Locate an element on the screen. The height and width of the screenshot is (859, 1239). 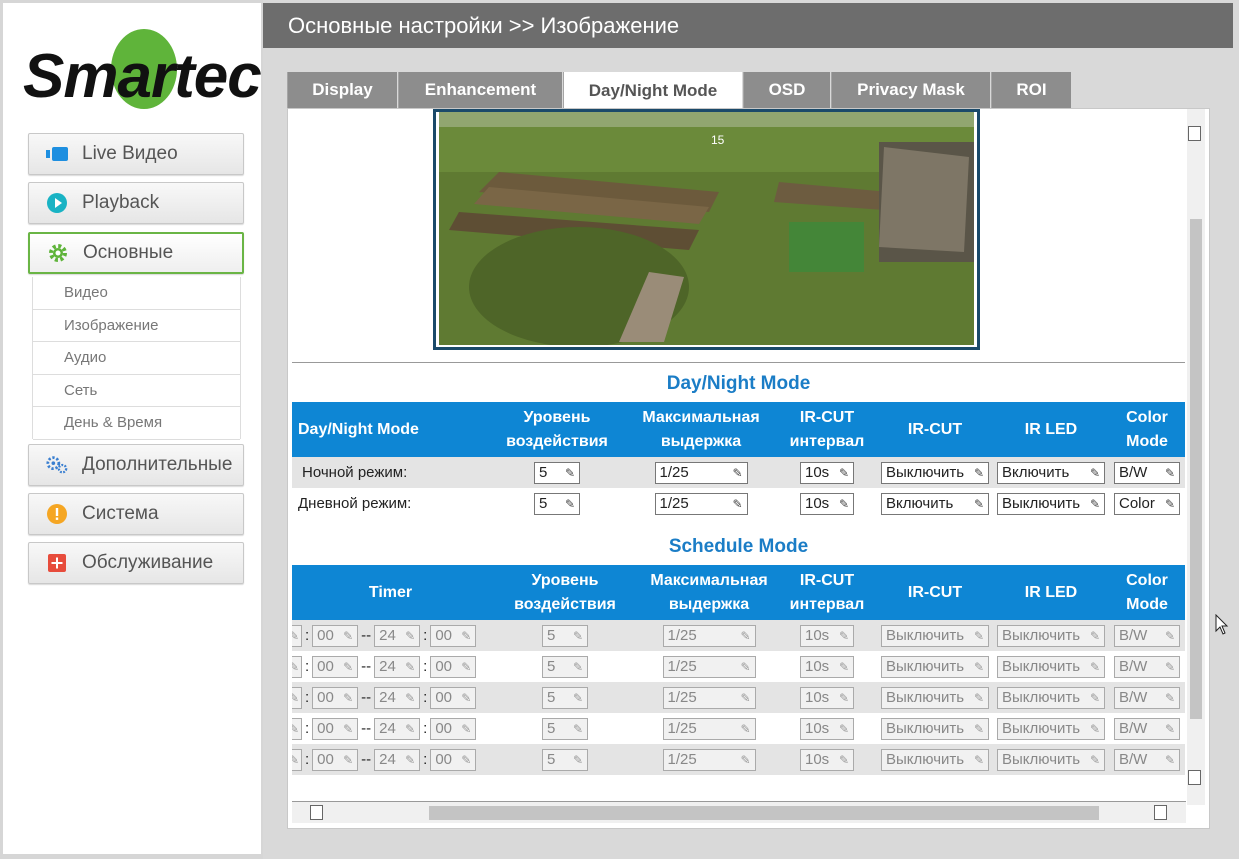
vertical-scrollbar-thumb is located at coordinates (1196, 469).